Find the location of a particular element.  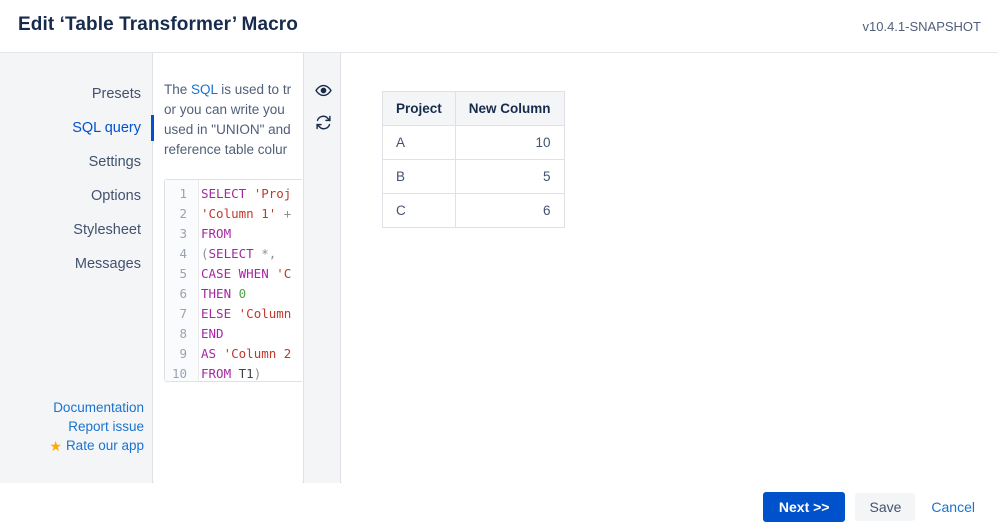

star-icon: ★ is located at coordinates (55, 445).